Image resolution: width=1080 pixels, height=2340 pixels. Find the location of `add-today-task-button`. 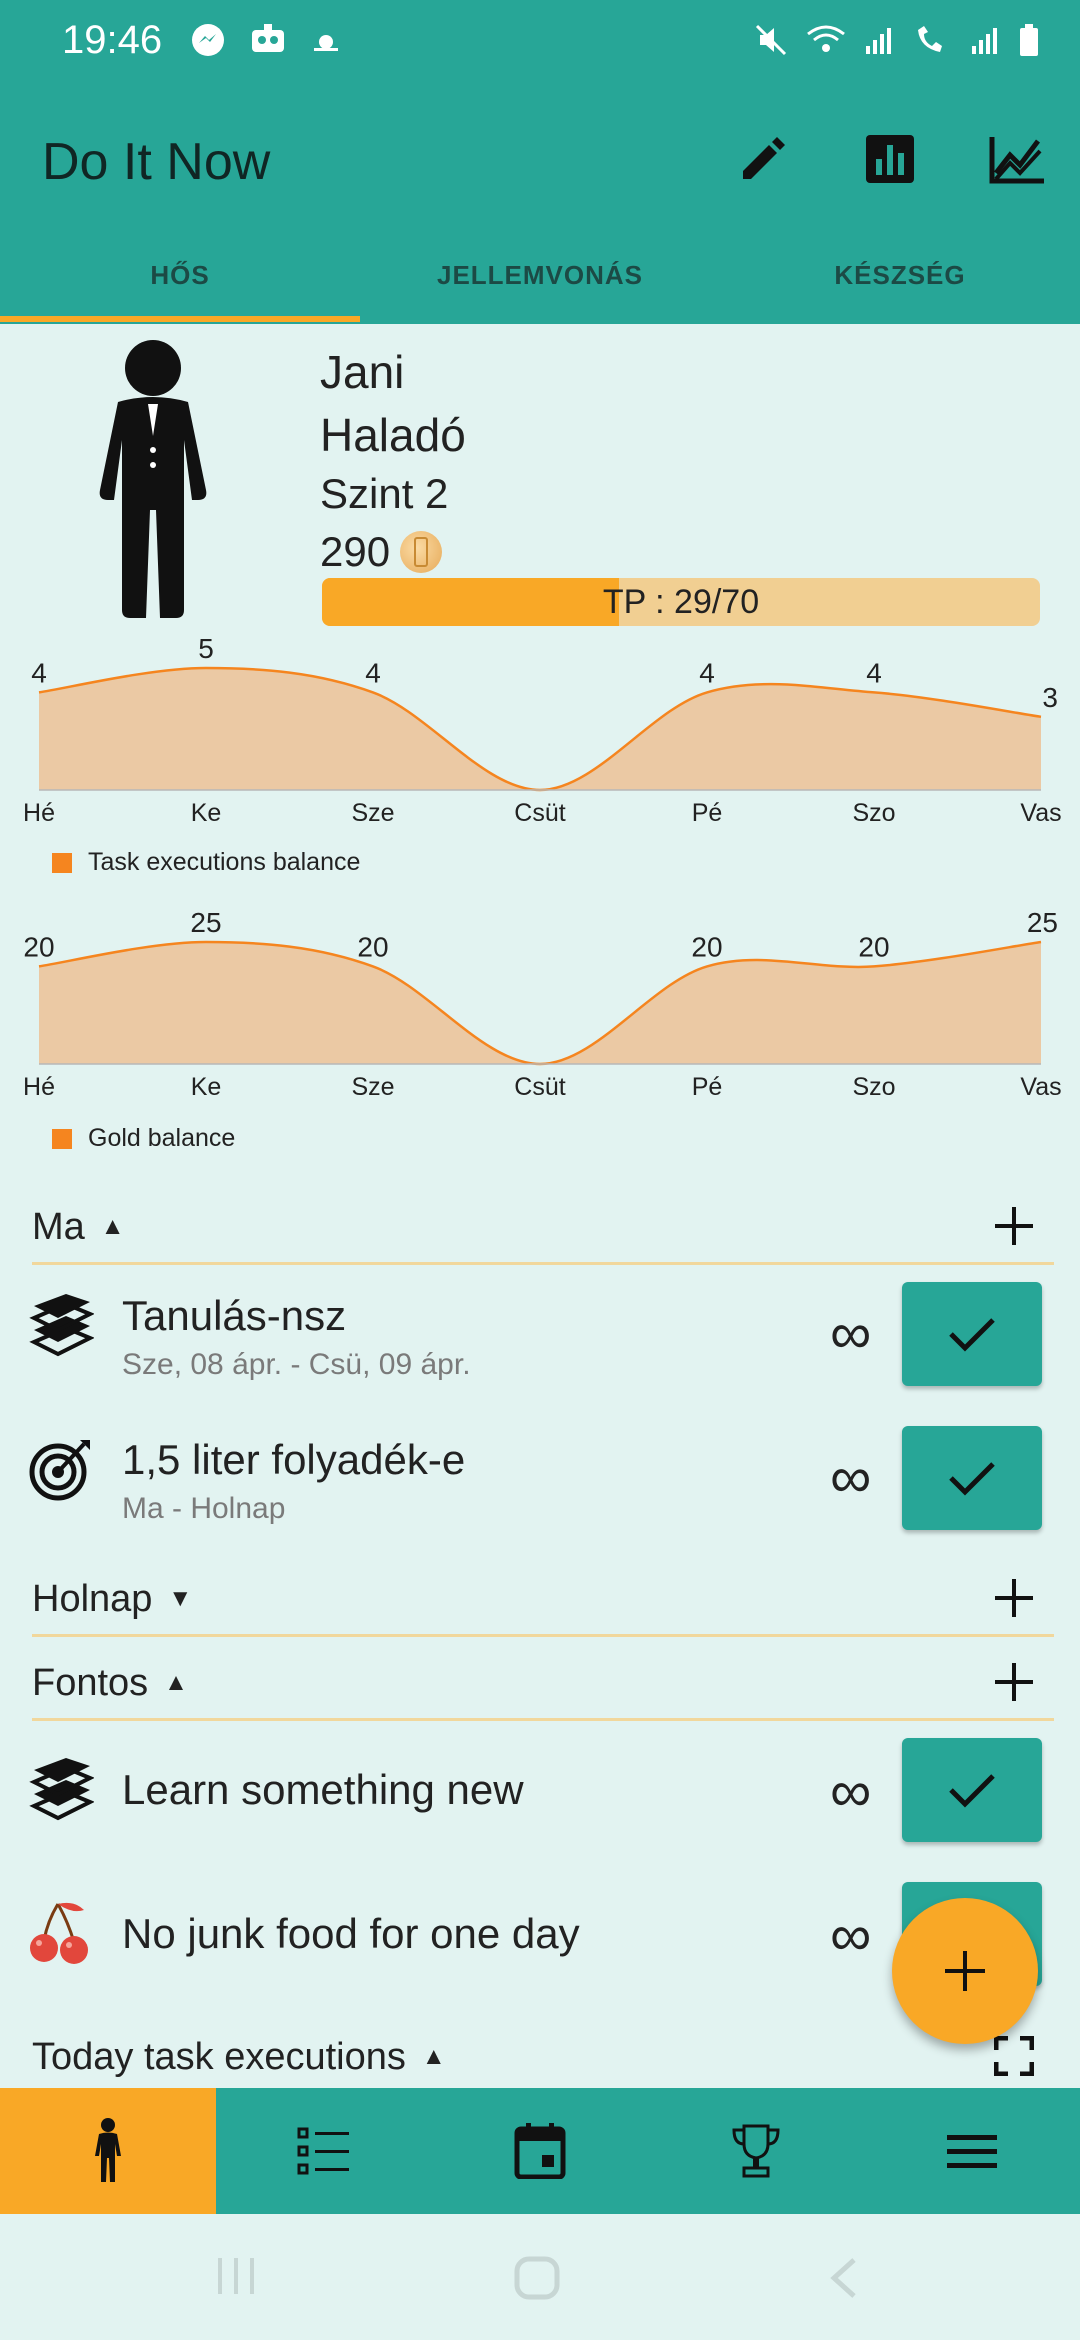

add-today-task-button is located at coordinates (1014, 1226).